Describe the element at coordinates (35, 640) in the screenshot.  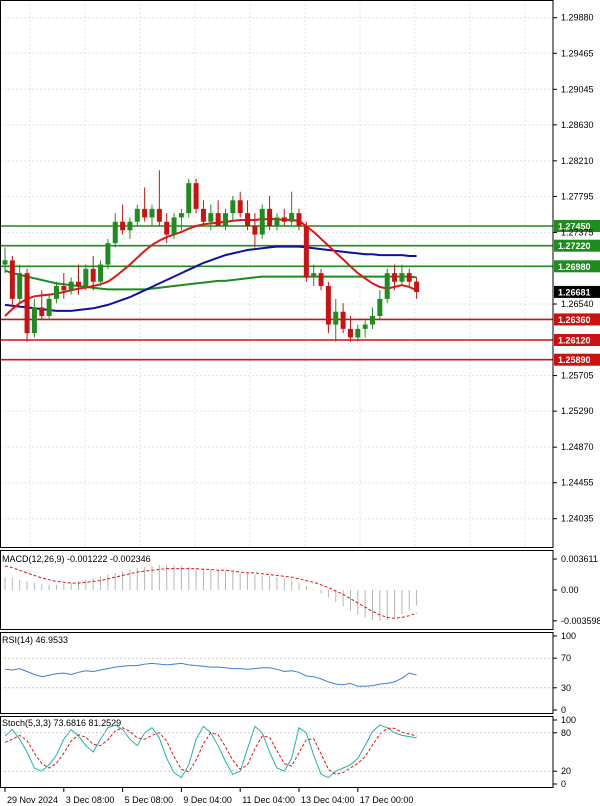
I see `rsi-title: RSI(14) 46.9533` at that location.